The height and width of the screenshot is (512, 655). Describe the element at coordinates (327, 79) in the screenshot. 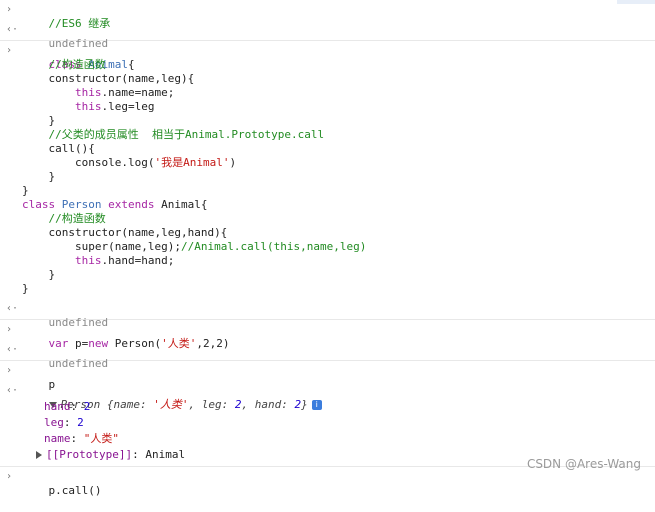

I see `code-line: constructor(name,leg){` at that location.